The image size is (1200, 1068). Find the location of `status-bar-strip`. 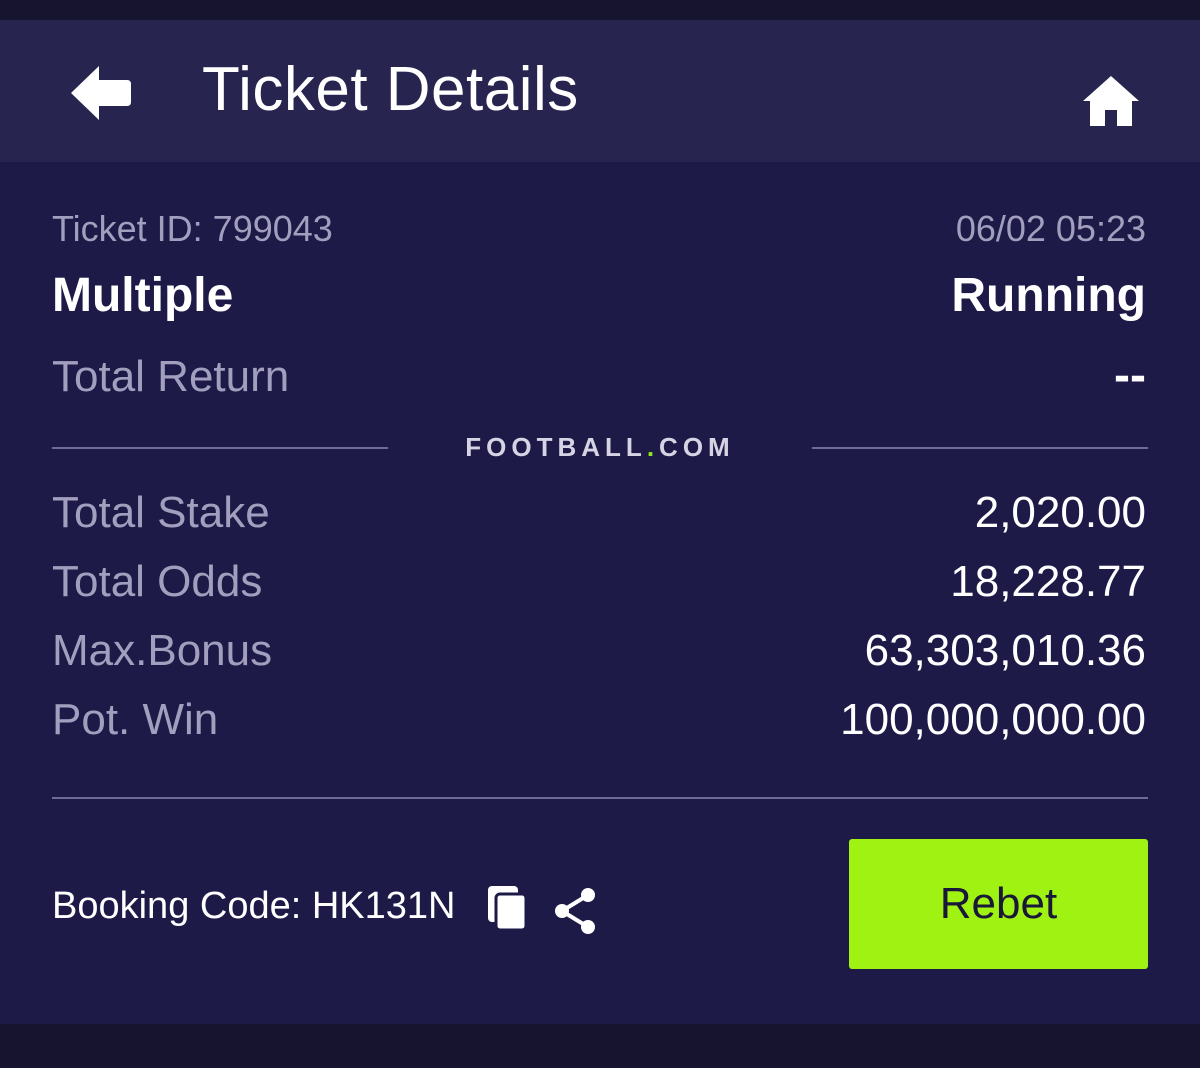

status-bar-strip is located at coordinates (600, 10).